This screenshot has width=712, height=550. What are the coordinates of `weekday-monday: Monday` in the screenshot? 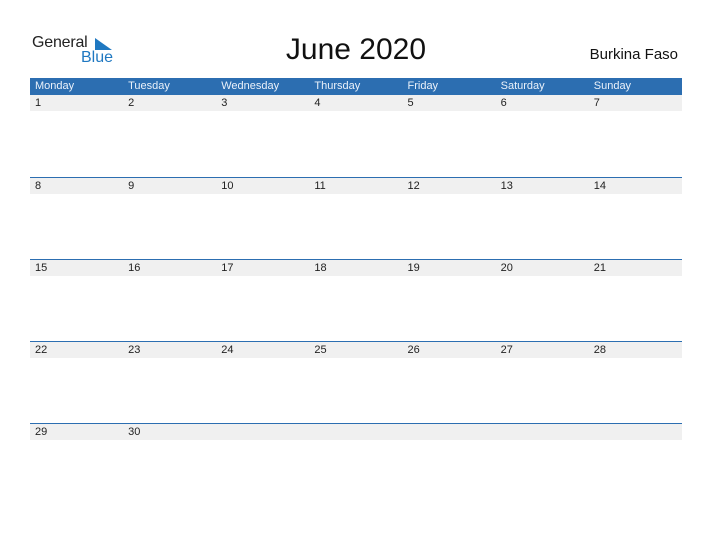 It's located at (55, 86).